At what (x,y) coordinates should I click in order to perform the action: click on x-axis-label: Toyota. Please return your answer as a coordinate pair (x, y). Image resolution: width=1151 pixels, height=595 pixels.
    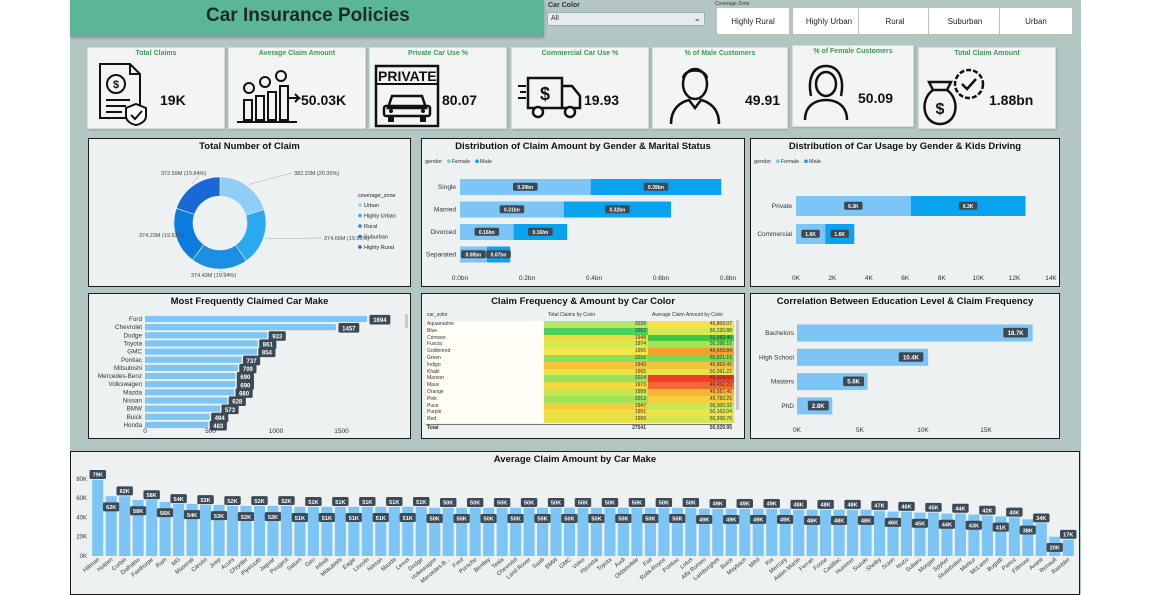
    Looking at the image, I should click on (605, 564).